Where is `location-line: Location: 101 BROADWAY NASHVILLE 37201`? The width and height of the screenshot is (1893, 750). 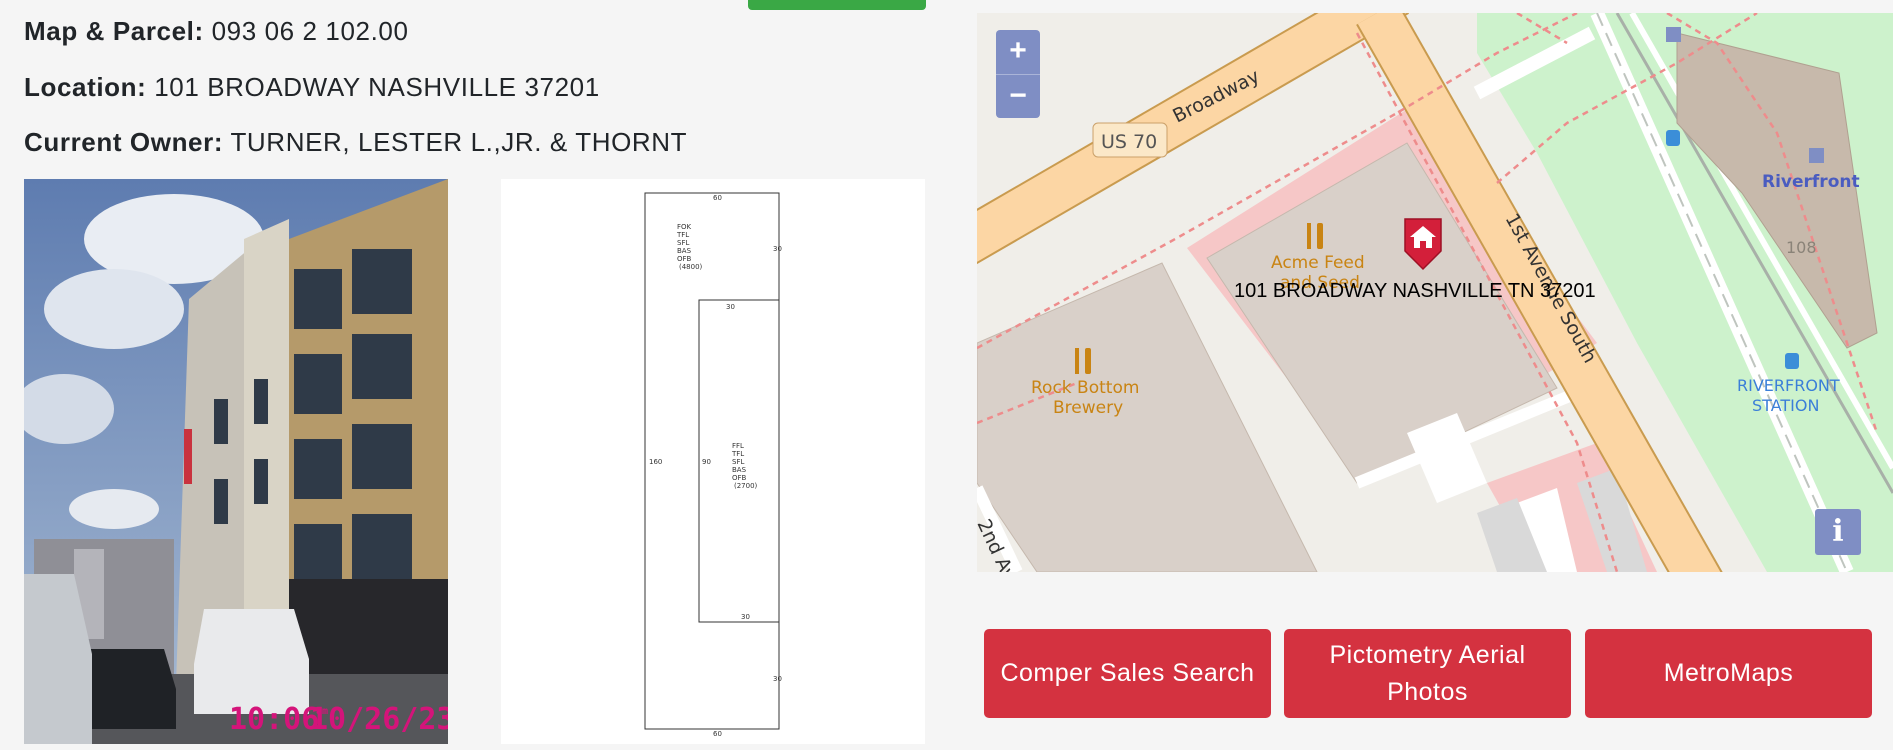
location-line: Location: 101 BROADWAY NASHVILLE 37201 is located at coordinates (312, 87).